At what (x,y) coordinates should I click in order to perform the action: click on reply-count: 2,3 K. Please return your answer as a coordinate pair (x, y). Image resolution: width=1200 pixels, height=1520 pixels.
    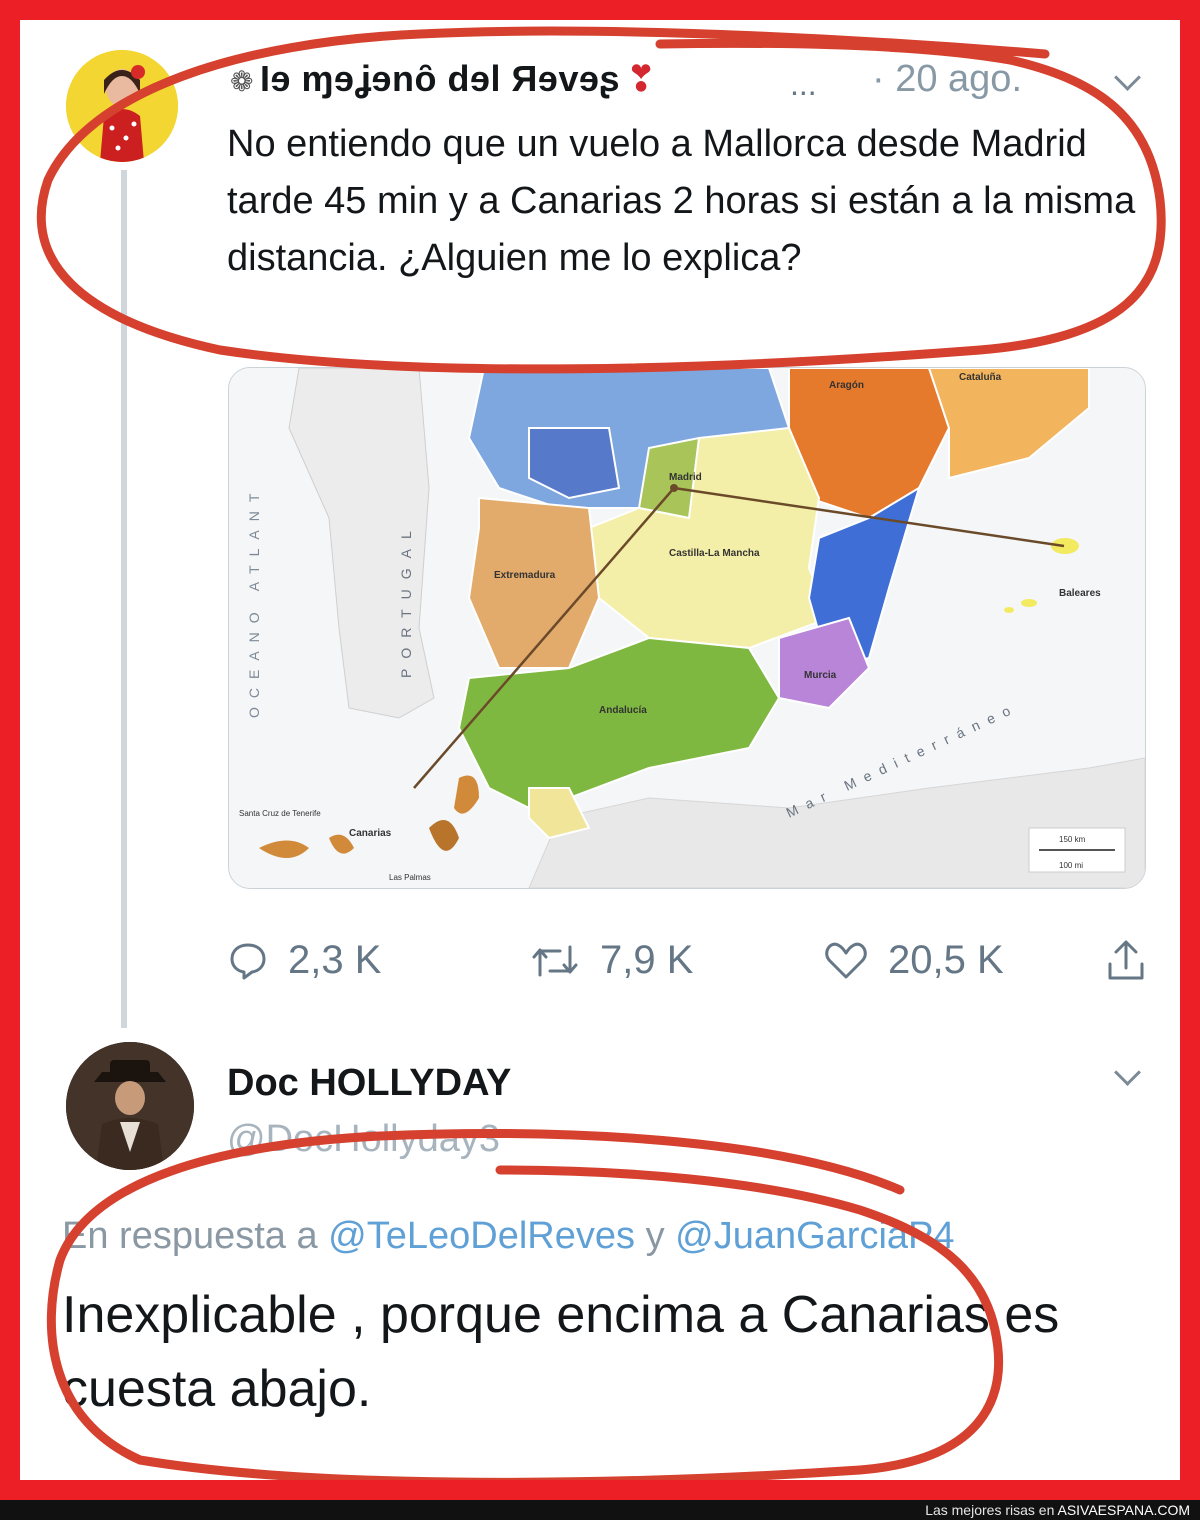
    Looking at the image, I should click on (335, 960).